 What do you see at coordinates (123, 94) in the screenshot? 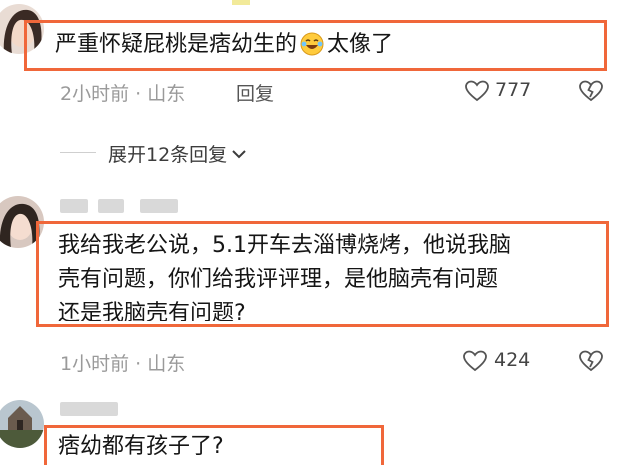
I see `comment-meta: 2小时前 · 山东` at bounding box center [123, 94].